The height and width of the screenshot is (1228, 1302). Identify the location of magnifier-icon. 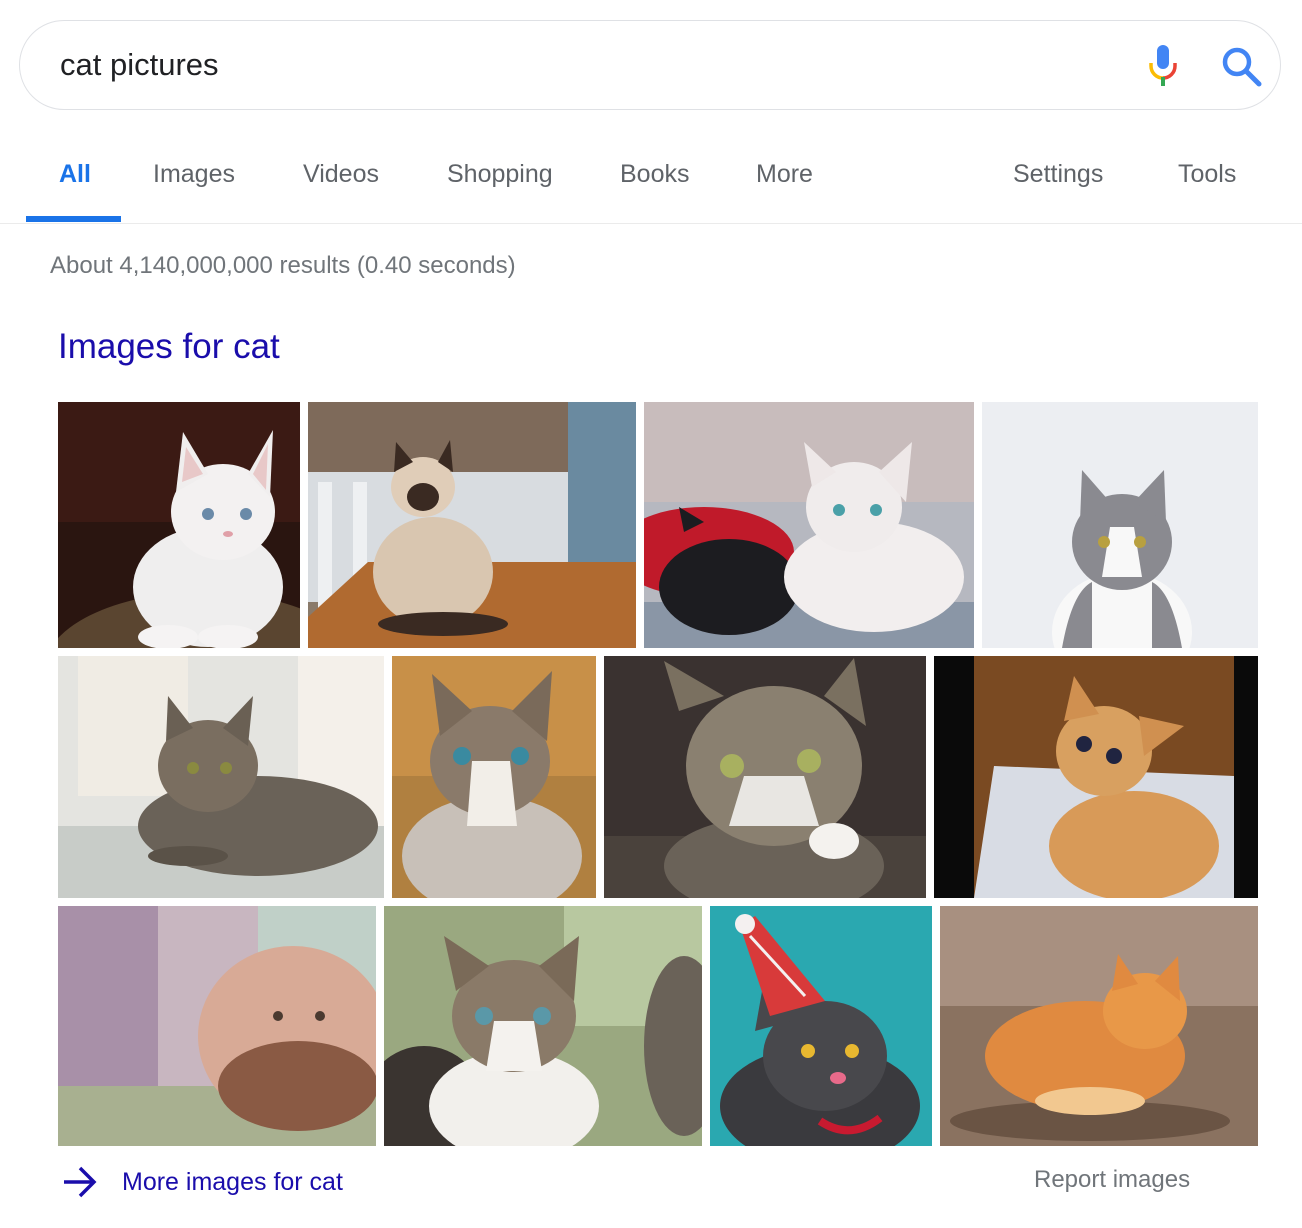
(1241, 66).